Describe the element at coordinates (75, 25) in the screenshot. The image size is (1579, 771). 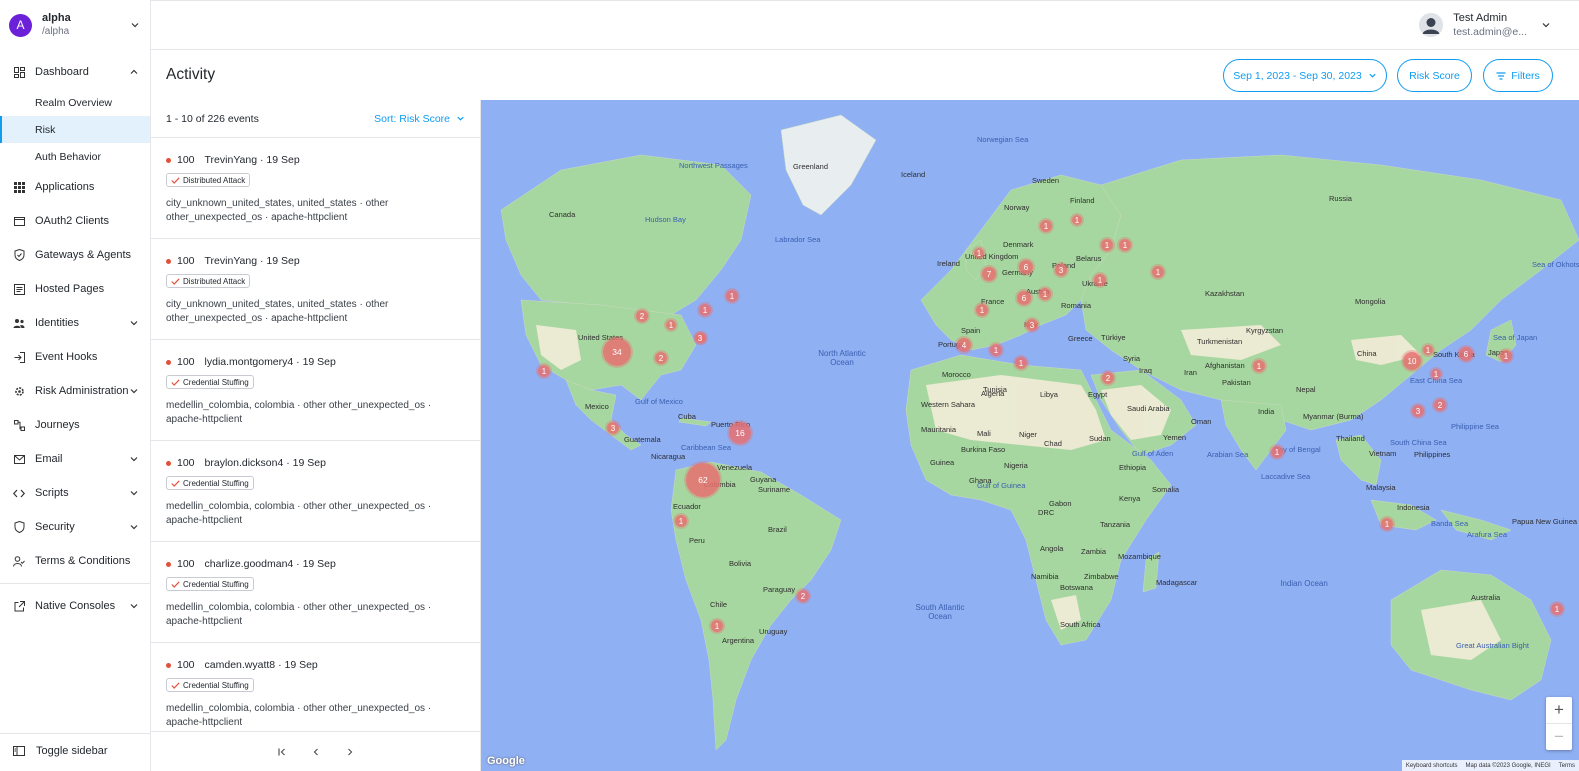
I see `realm-switcher: A alpha /alpha` at that location.